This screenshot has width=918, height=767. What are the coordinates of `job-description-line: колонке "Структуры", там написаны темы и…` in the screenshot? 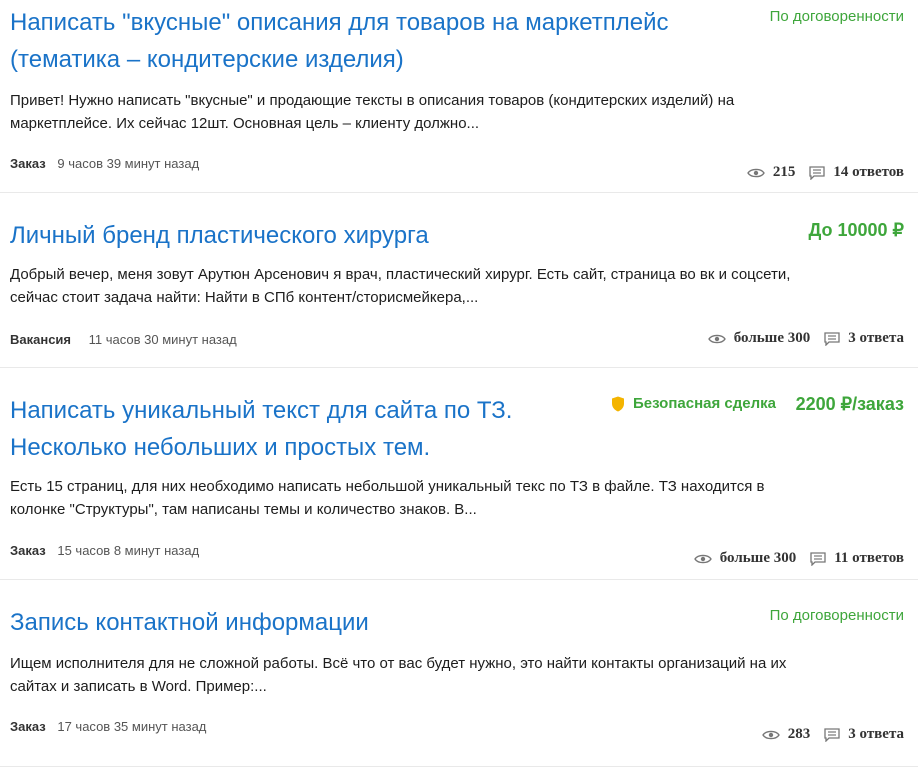 It's located at (243, 509).